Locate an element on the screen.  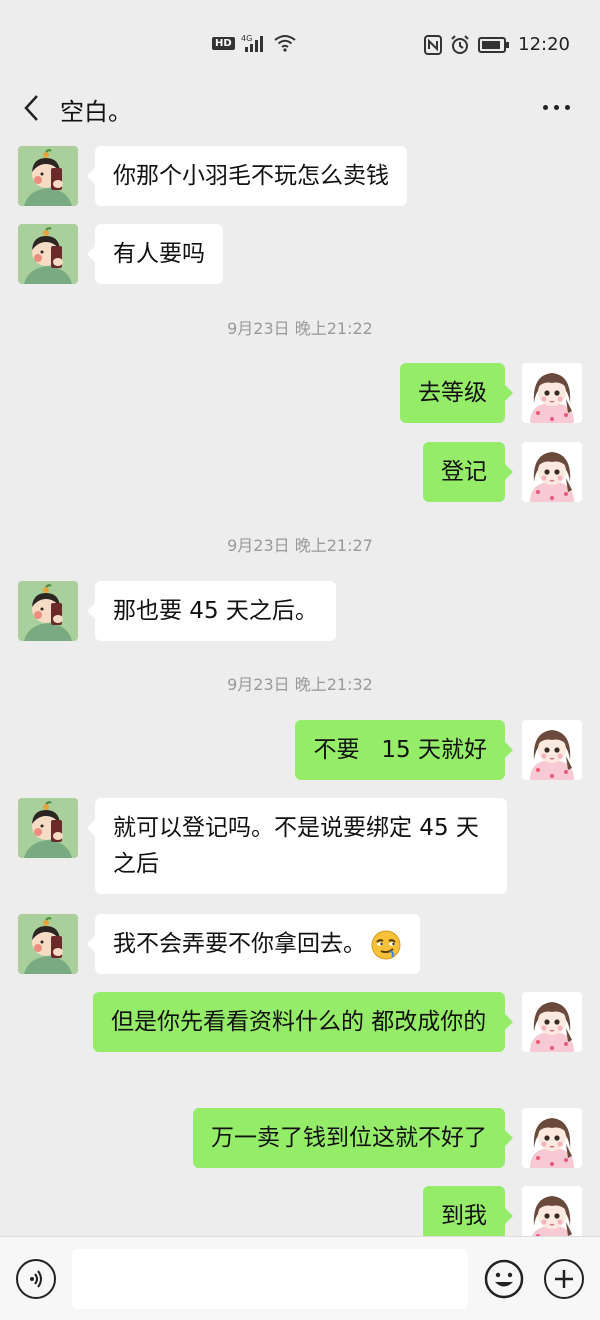
message-bubble: 我不会弄要不你拿回去。 is located at coordinates (253, 944).